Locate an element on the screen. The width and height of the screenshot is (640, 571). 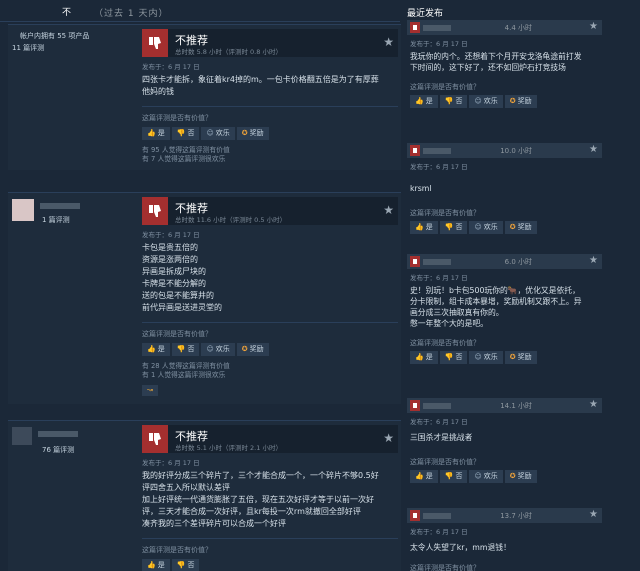
review-author: 76 篇评测 is located at coordinates (76, 440).